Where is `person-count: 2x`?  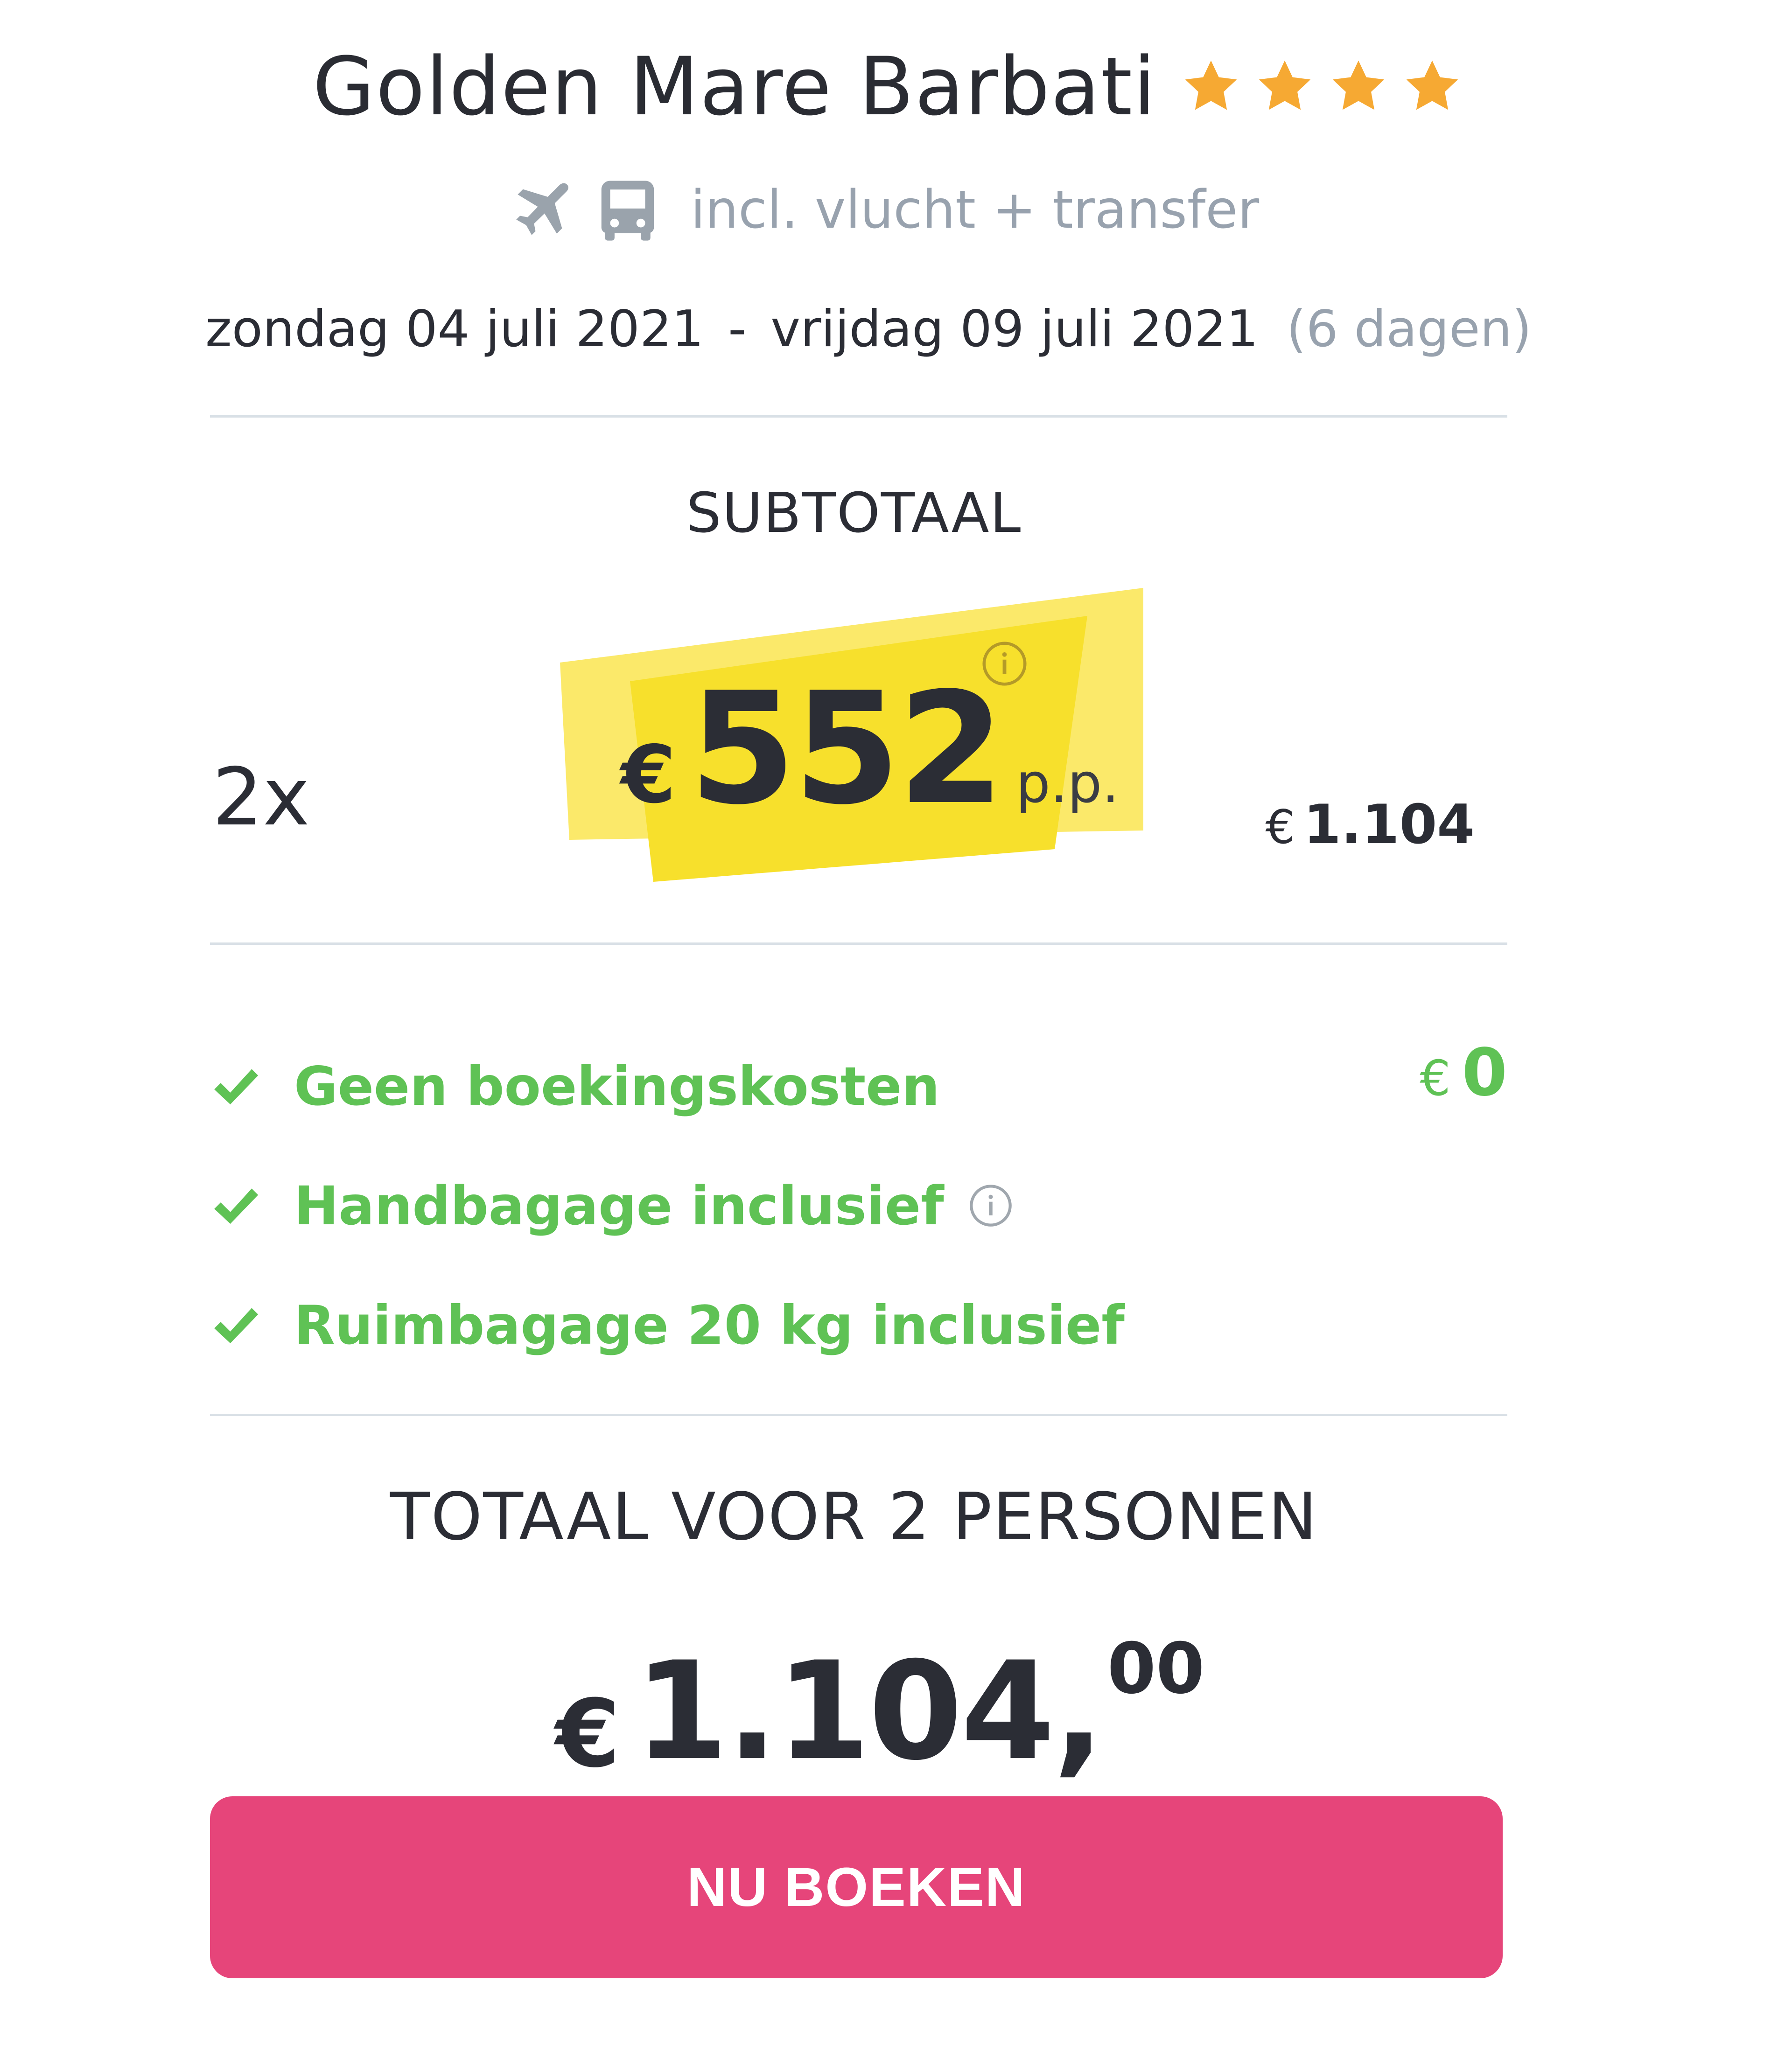 person-count: 2x is located at coordinates (261, 797).